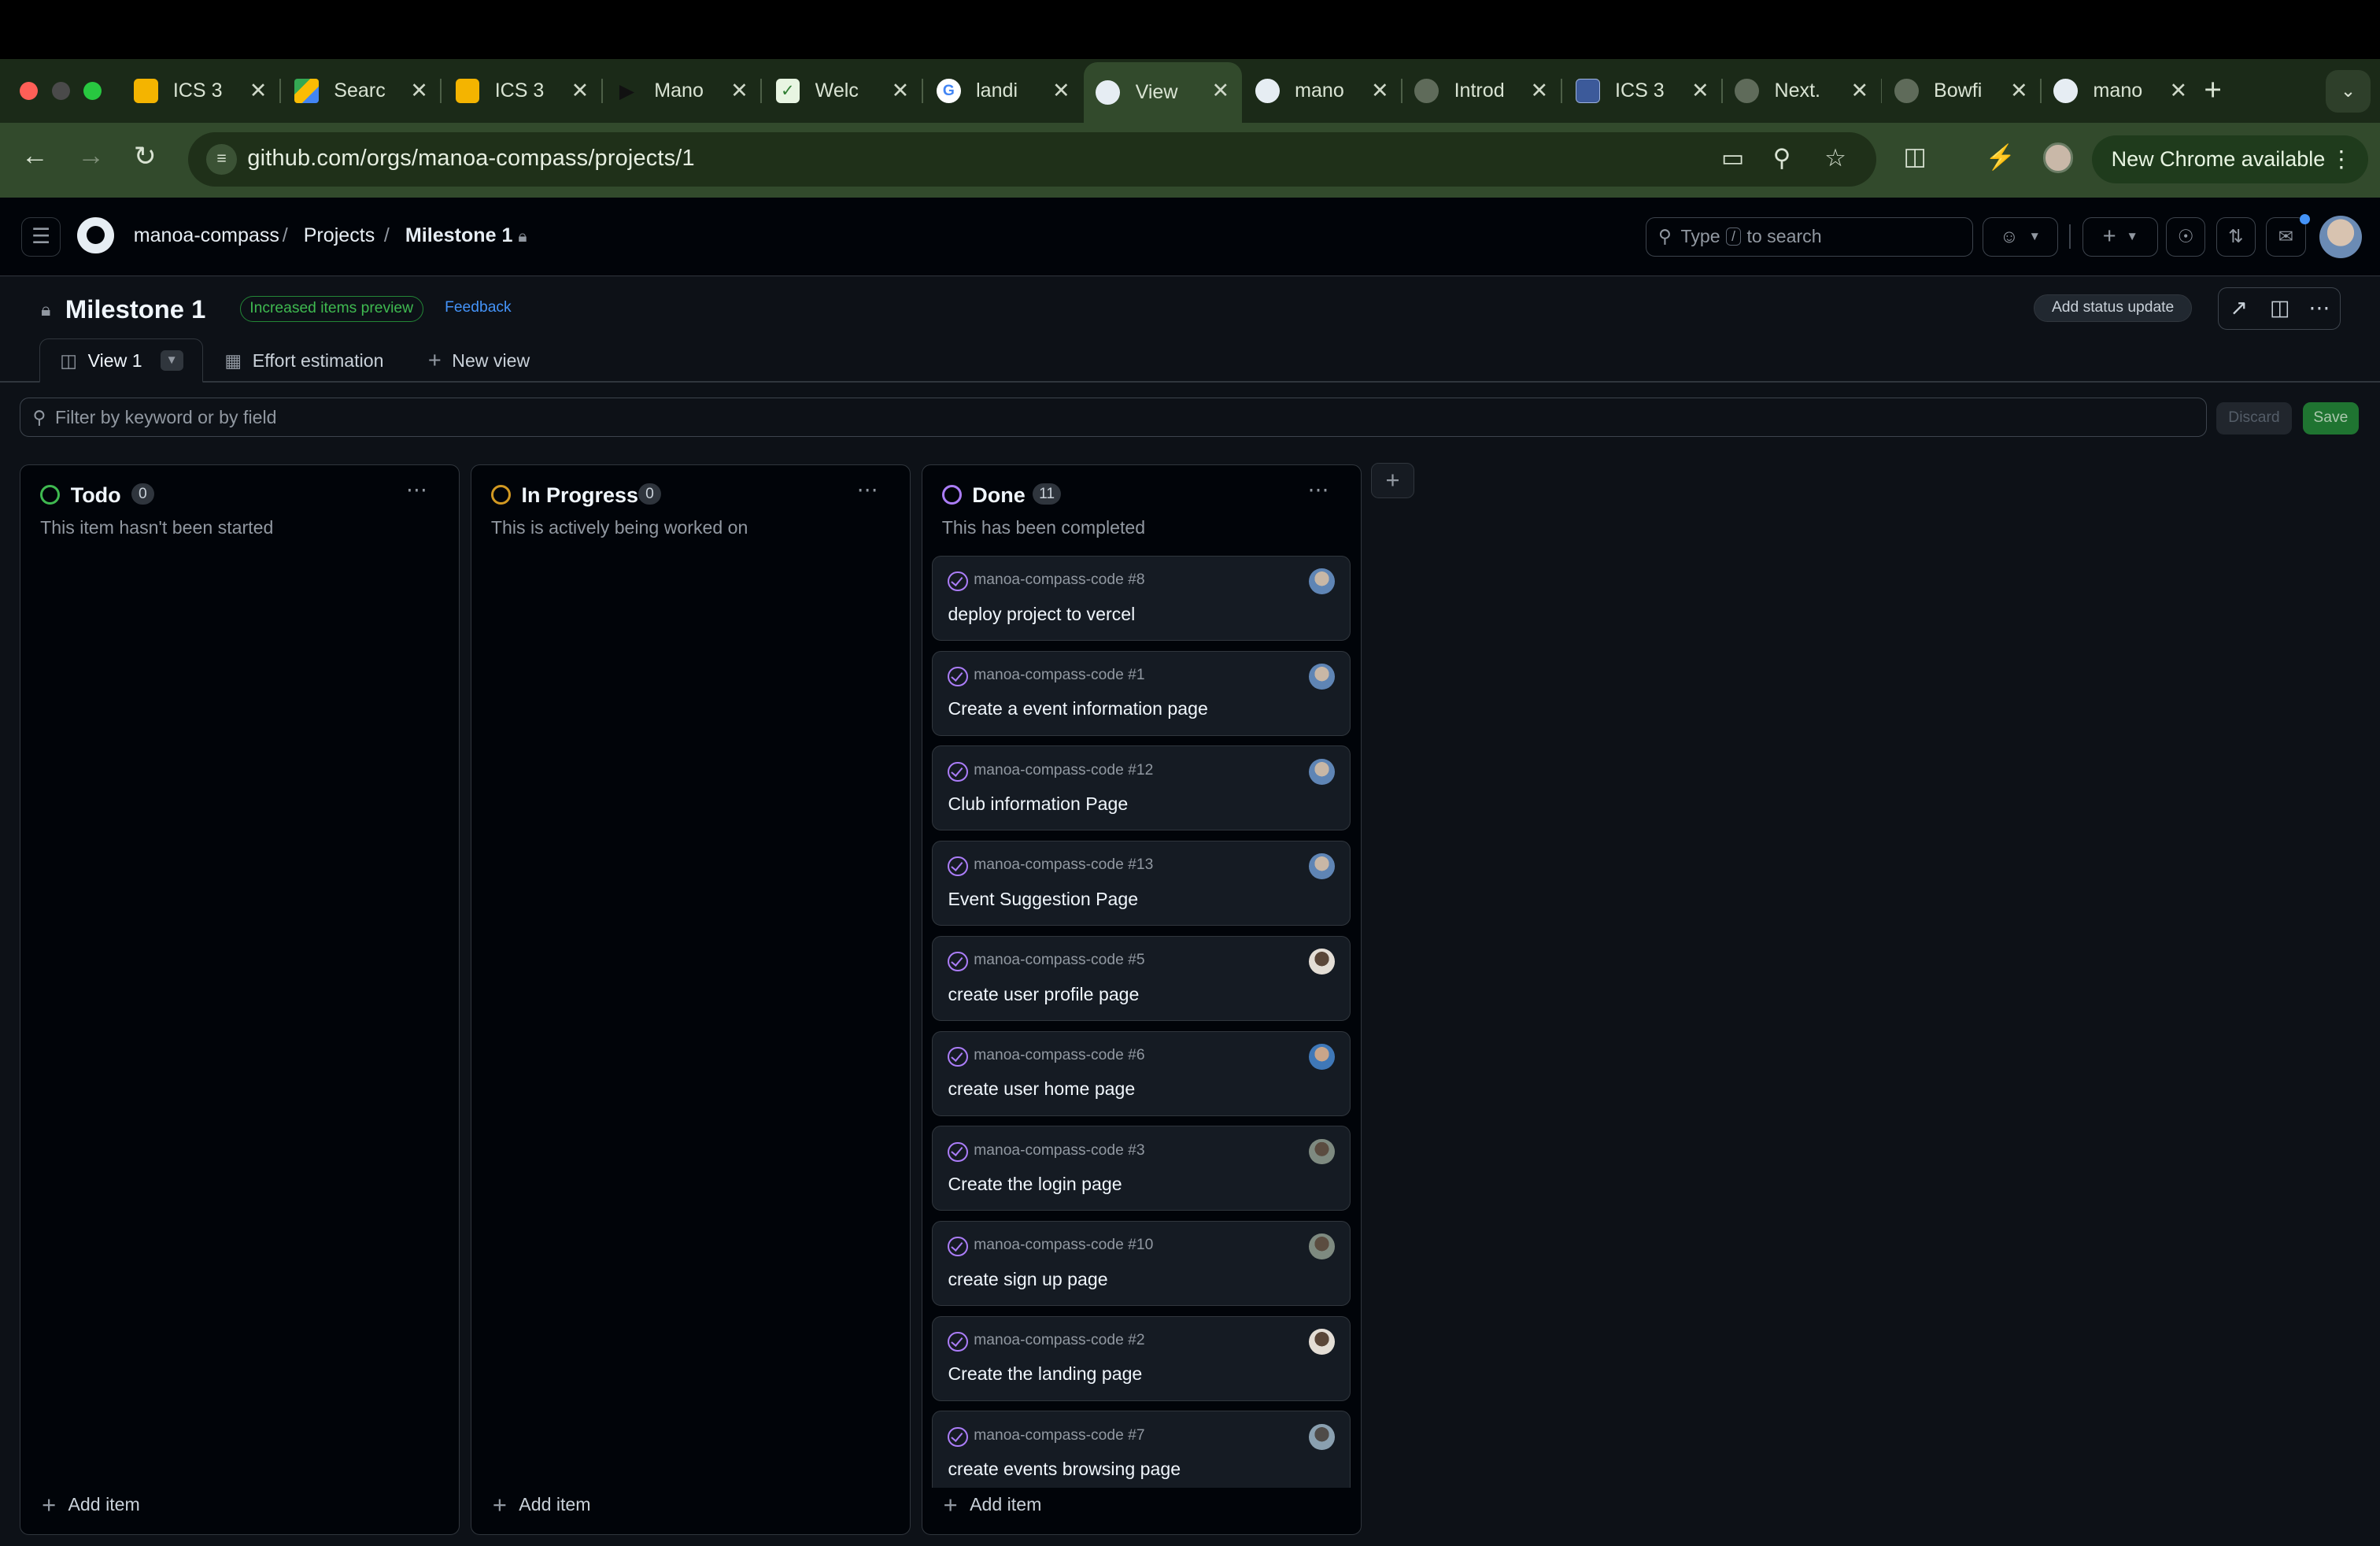  What do you see at coordinates (466, 235) in the screenshot?
I see `breadcrumb-current: Milestone 1 🔒︎` at bounding box center [466, 235].